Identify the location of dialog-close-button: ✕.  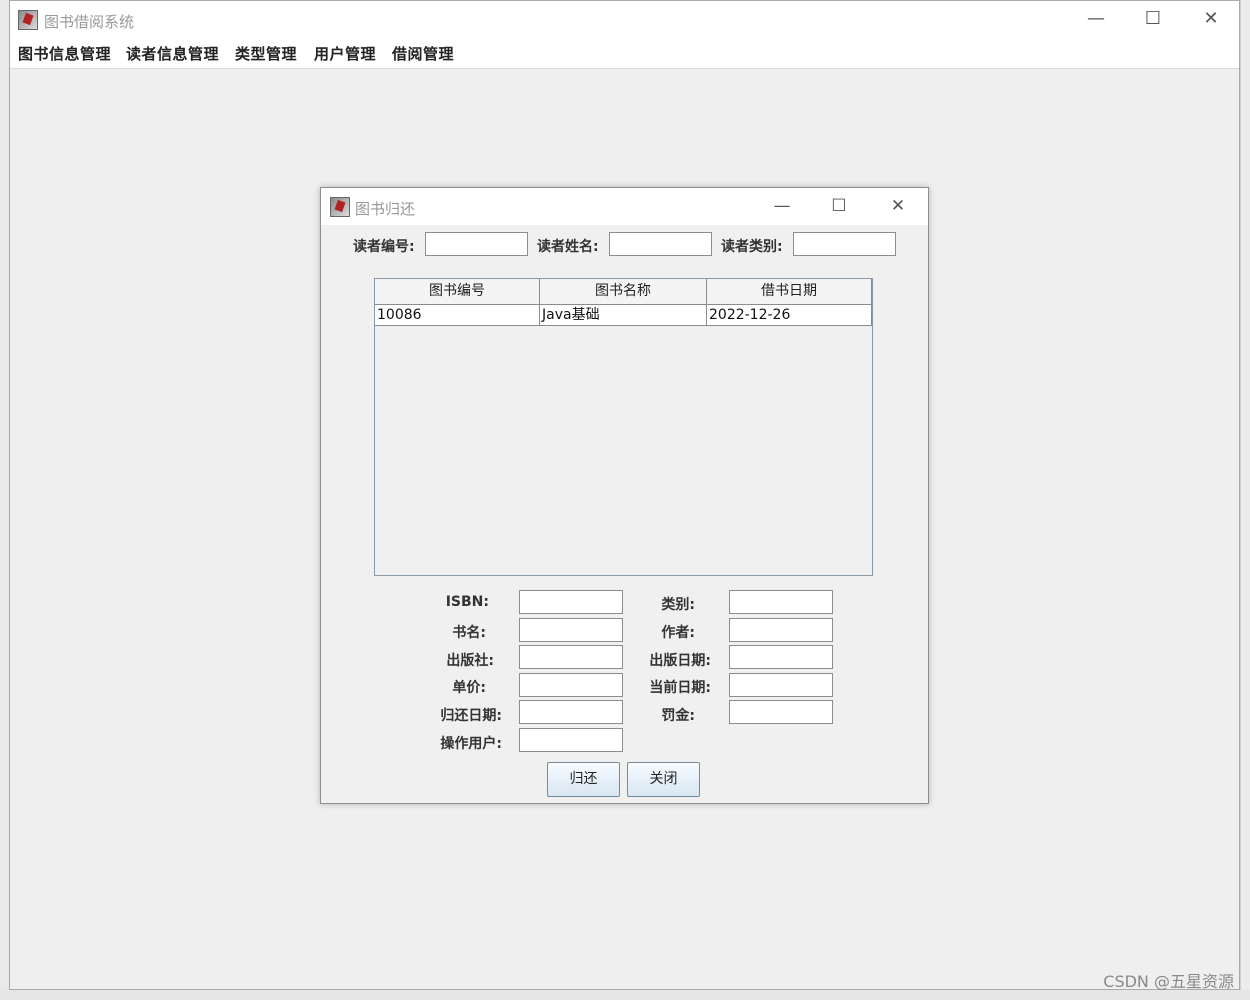
(898, 206).